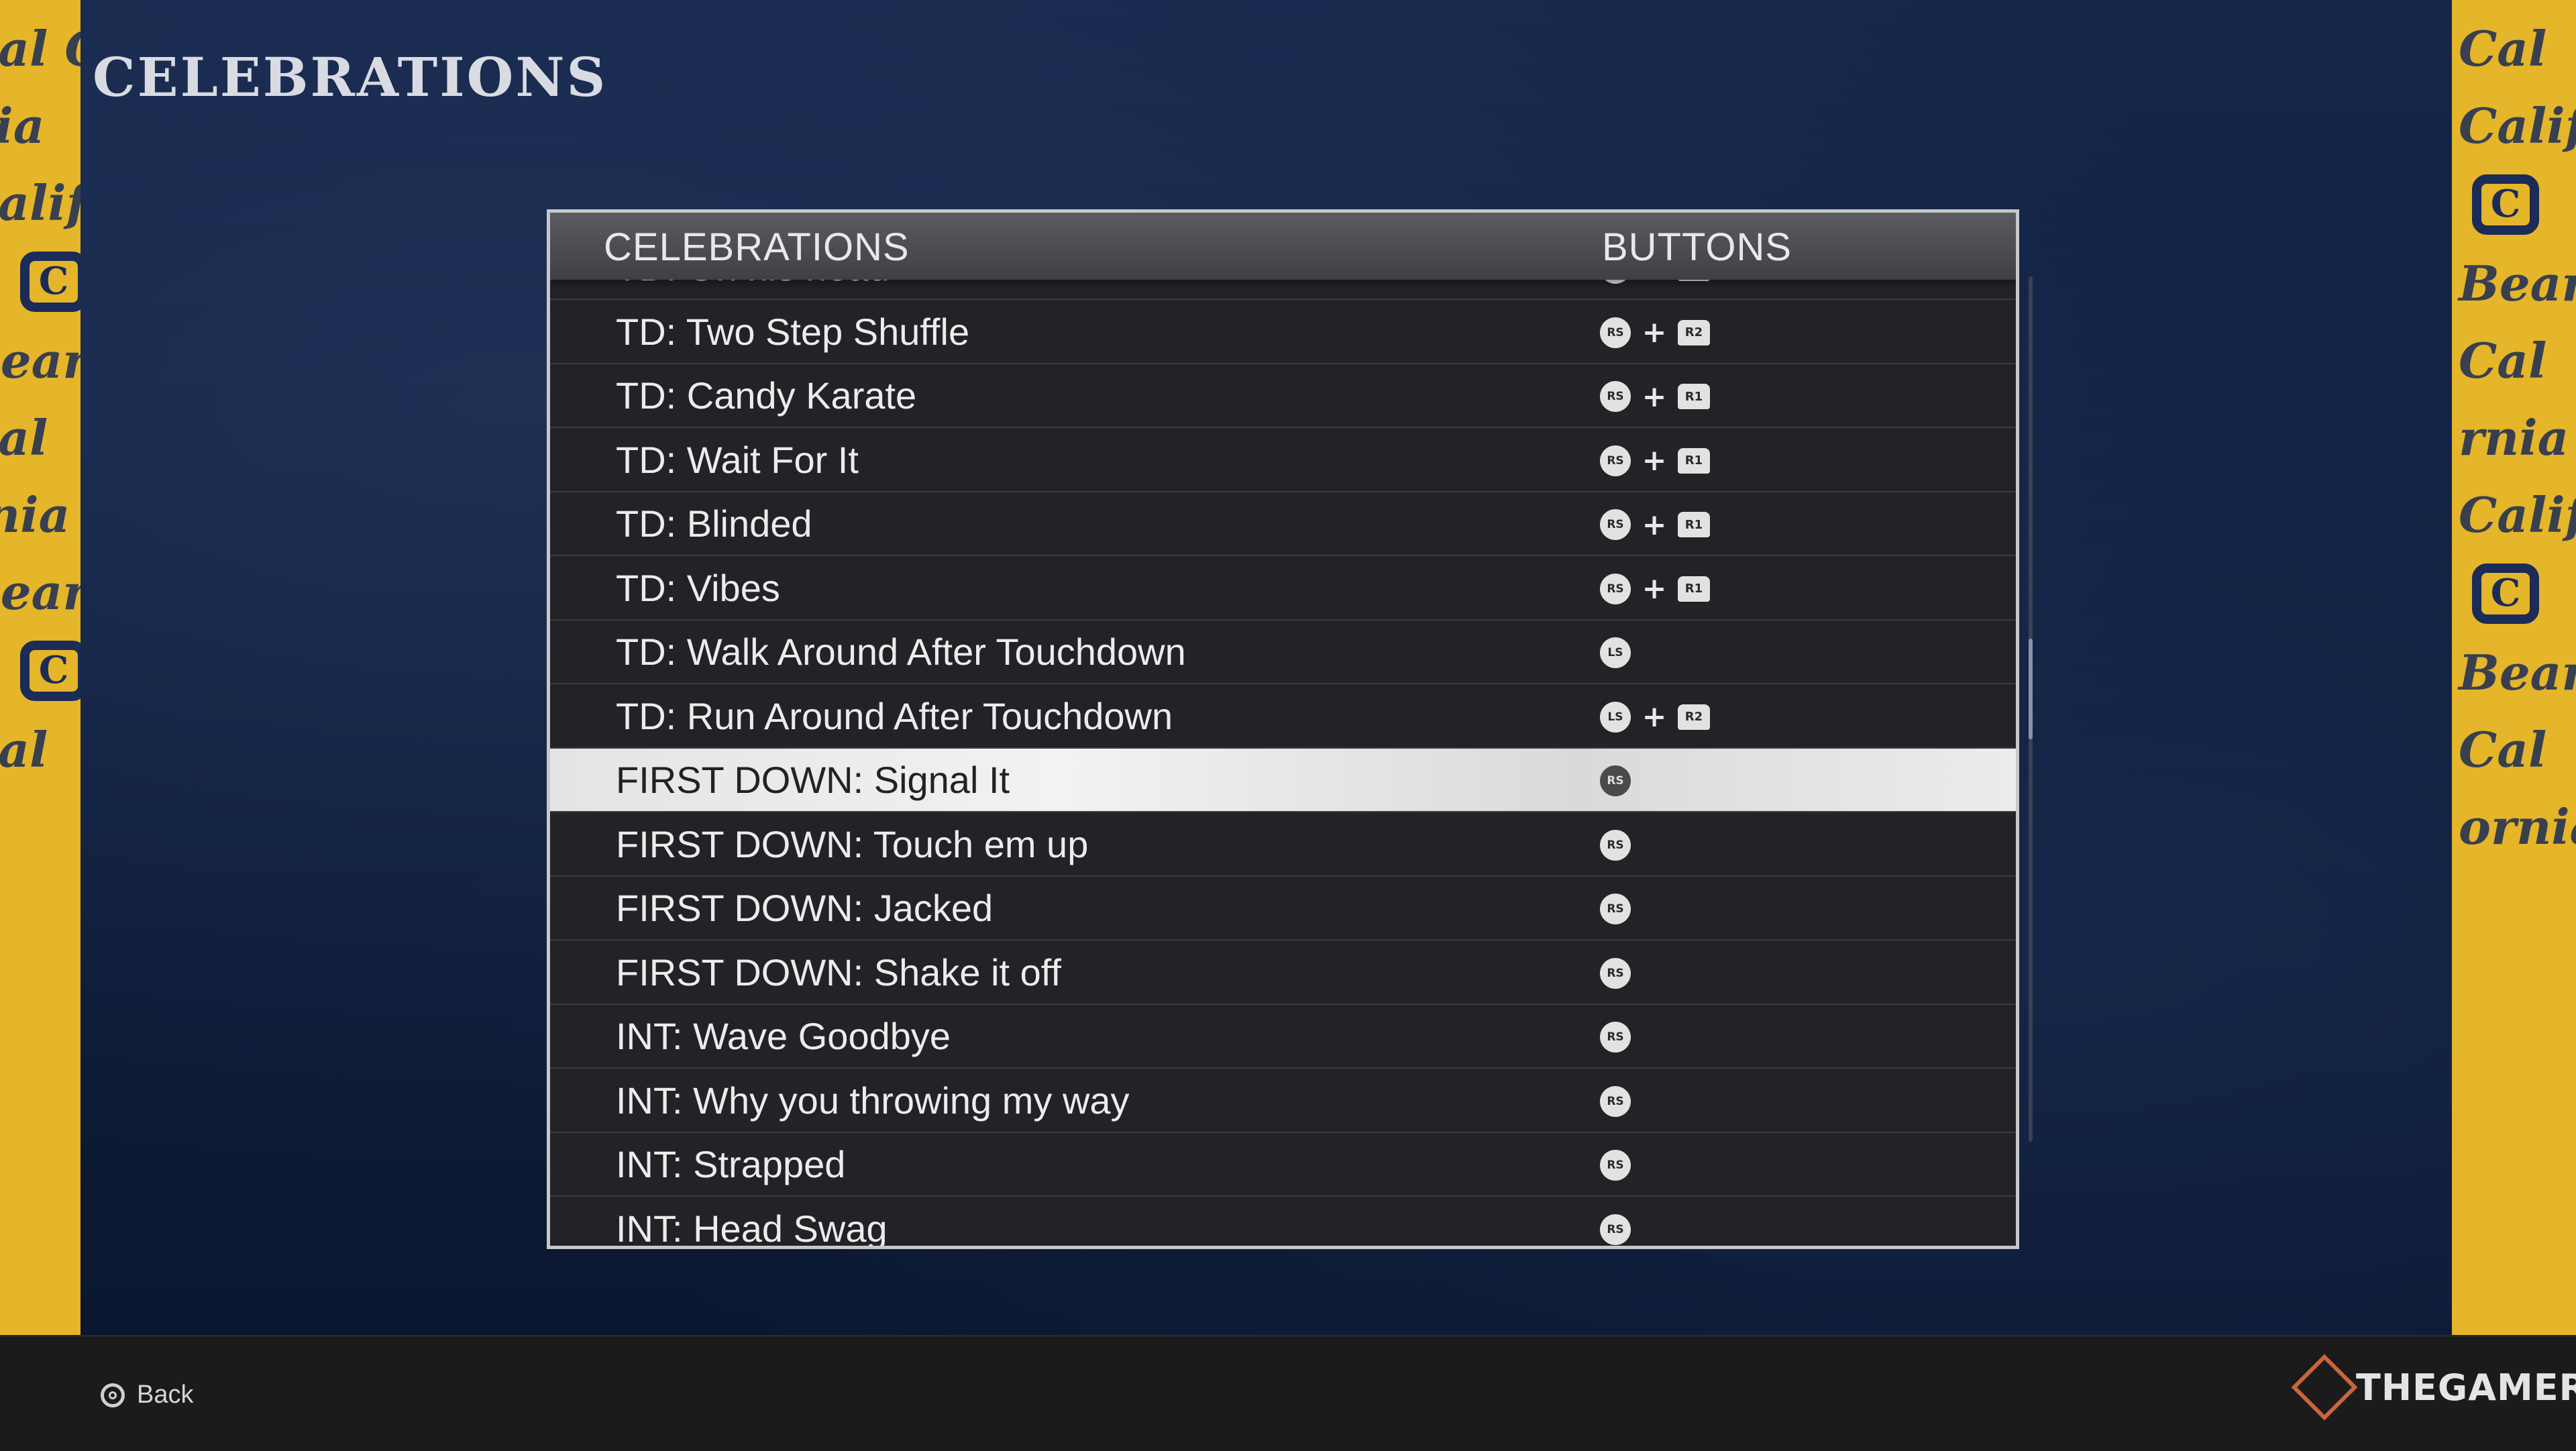 This screenshot has width=2576, height=1451. I want to click on celebration-name: TD: Two Step Shuffle, so click(793, 331).